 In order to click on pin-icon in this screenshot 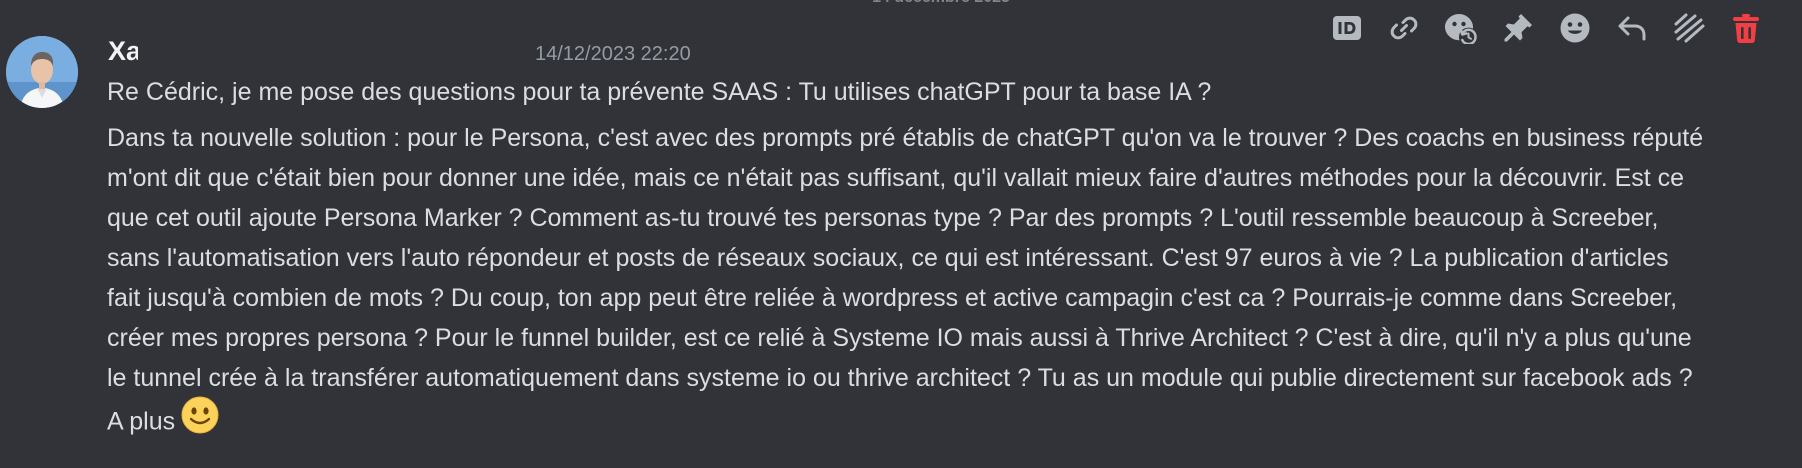, I will do `click(1518, 28)`.